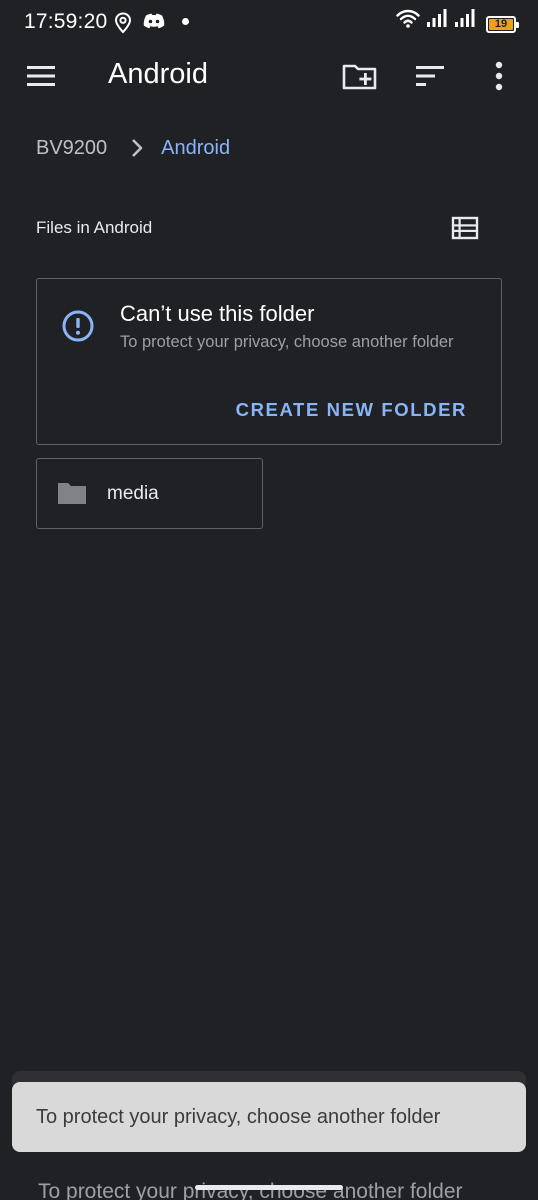 The height and width of the screenshot is (1200, 538). I want to click on battery-icon: 19, so click(502, 24).